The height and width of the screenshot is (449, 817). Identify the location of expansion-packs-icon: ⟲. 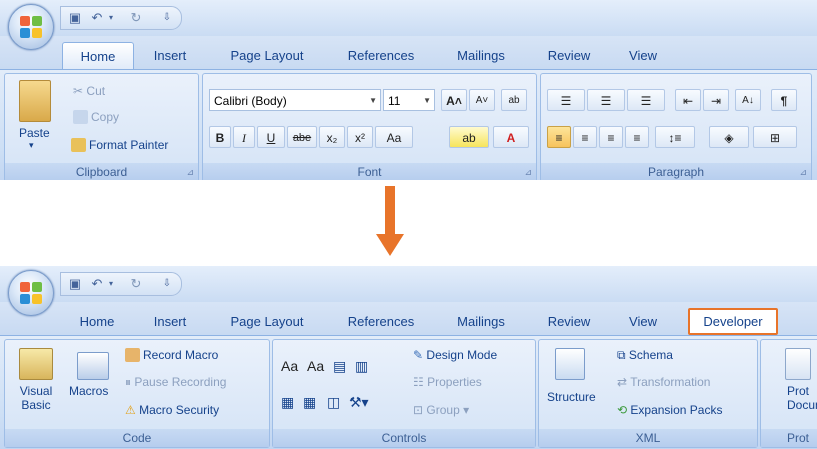
(622, 410).